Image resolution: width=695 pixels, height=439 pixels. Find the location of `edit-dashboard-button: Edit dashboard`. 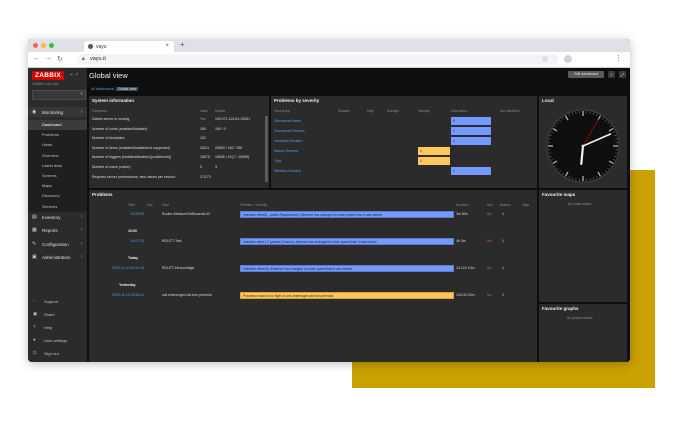

edit-dashboard-button: Edit dashboard is located at coordinates (586, 74).